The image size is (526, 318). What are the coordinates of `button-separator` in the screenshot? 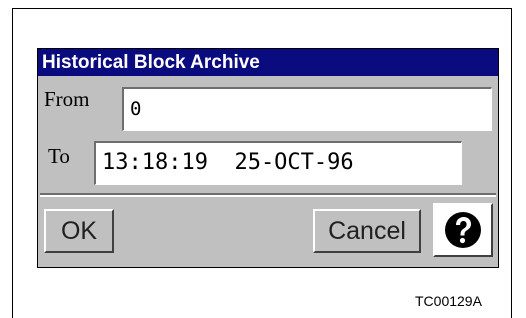 It's located at (268, 195).